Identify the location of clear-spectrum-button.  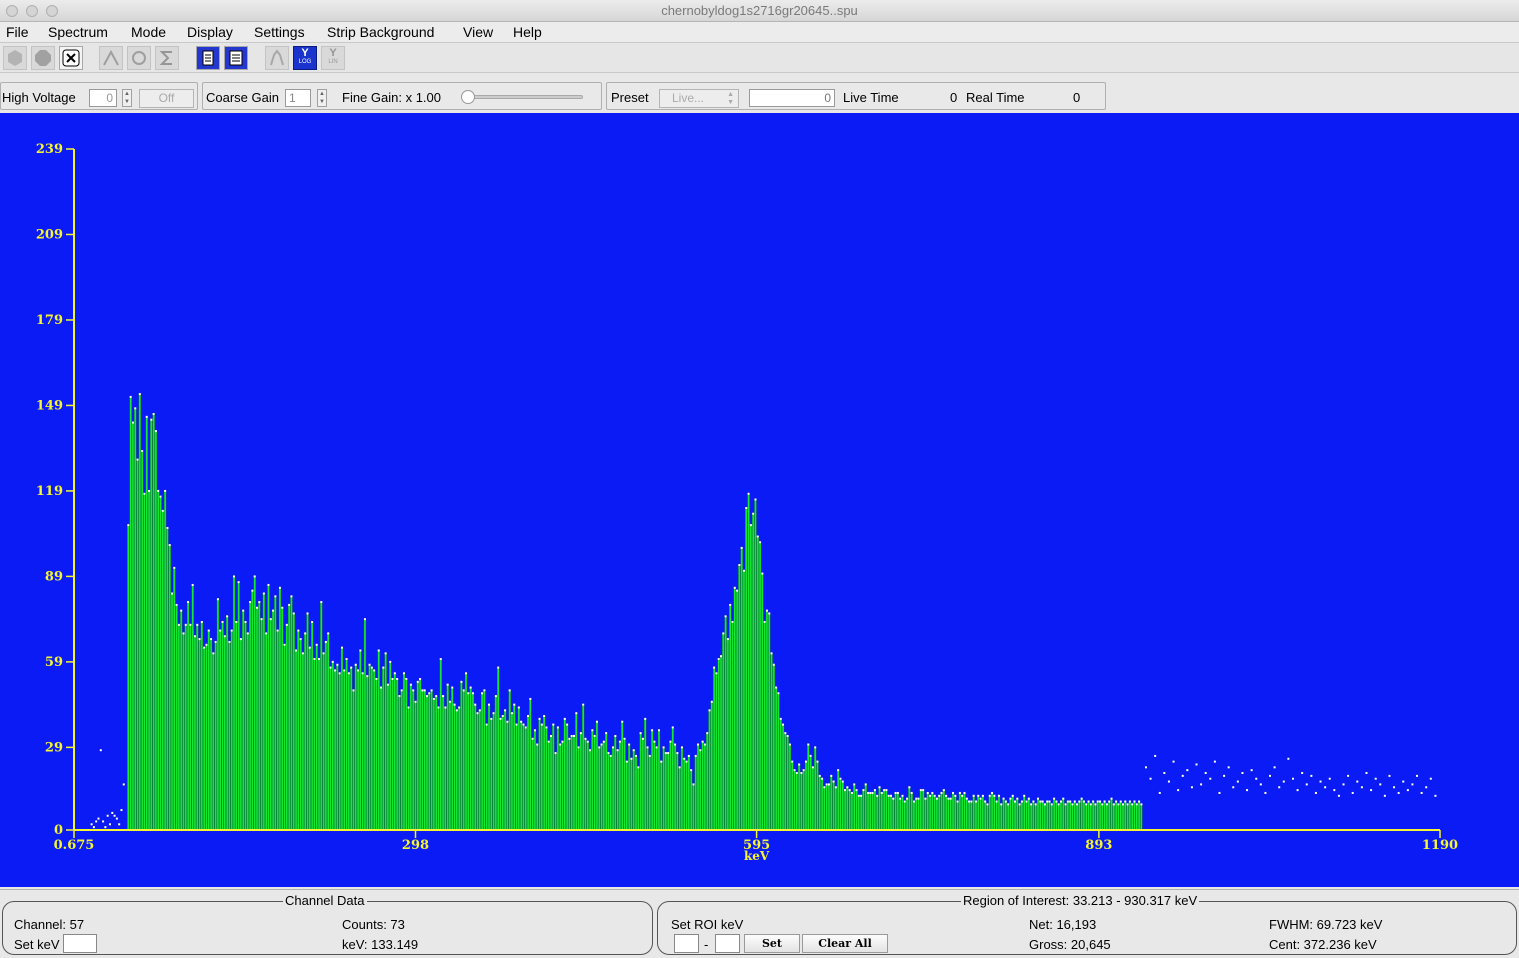
(71, 58).